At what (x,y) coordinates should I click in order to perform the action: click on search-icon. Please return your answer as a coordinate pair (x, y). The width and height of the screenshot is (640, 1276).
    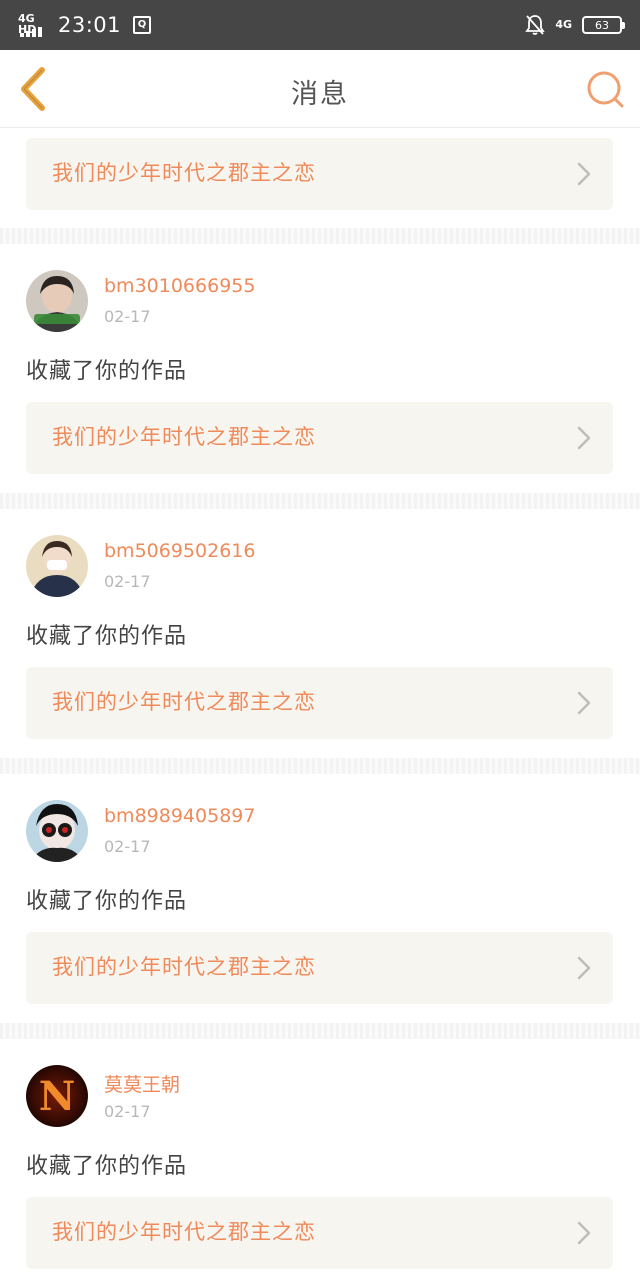
    Looking at the image, I should click on (605, 89).